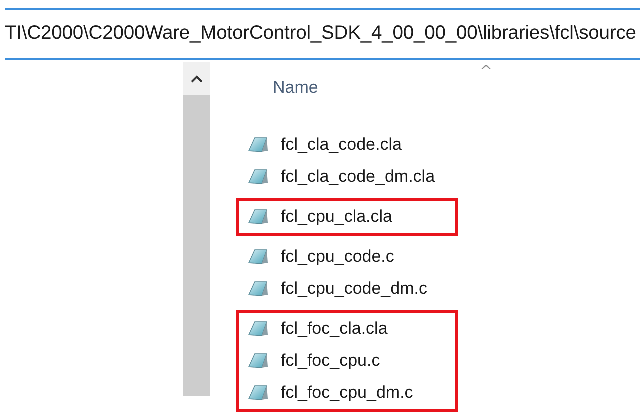 This screenshot has height=416, width=640. Describe the element at coordinates (337, 217) in the screenshot. I see `file-name: fcl_cpu_cla.cla` at that location.